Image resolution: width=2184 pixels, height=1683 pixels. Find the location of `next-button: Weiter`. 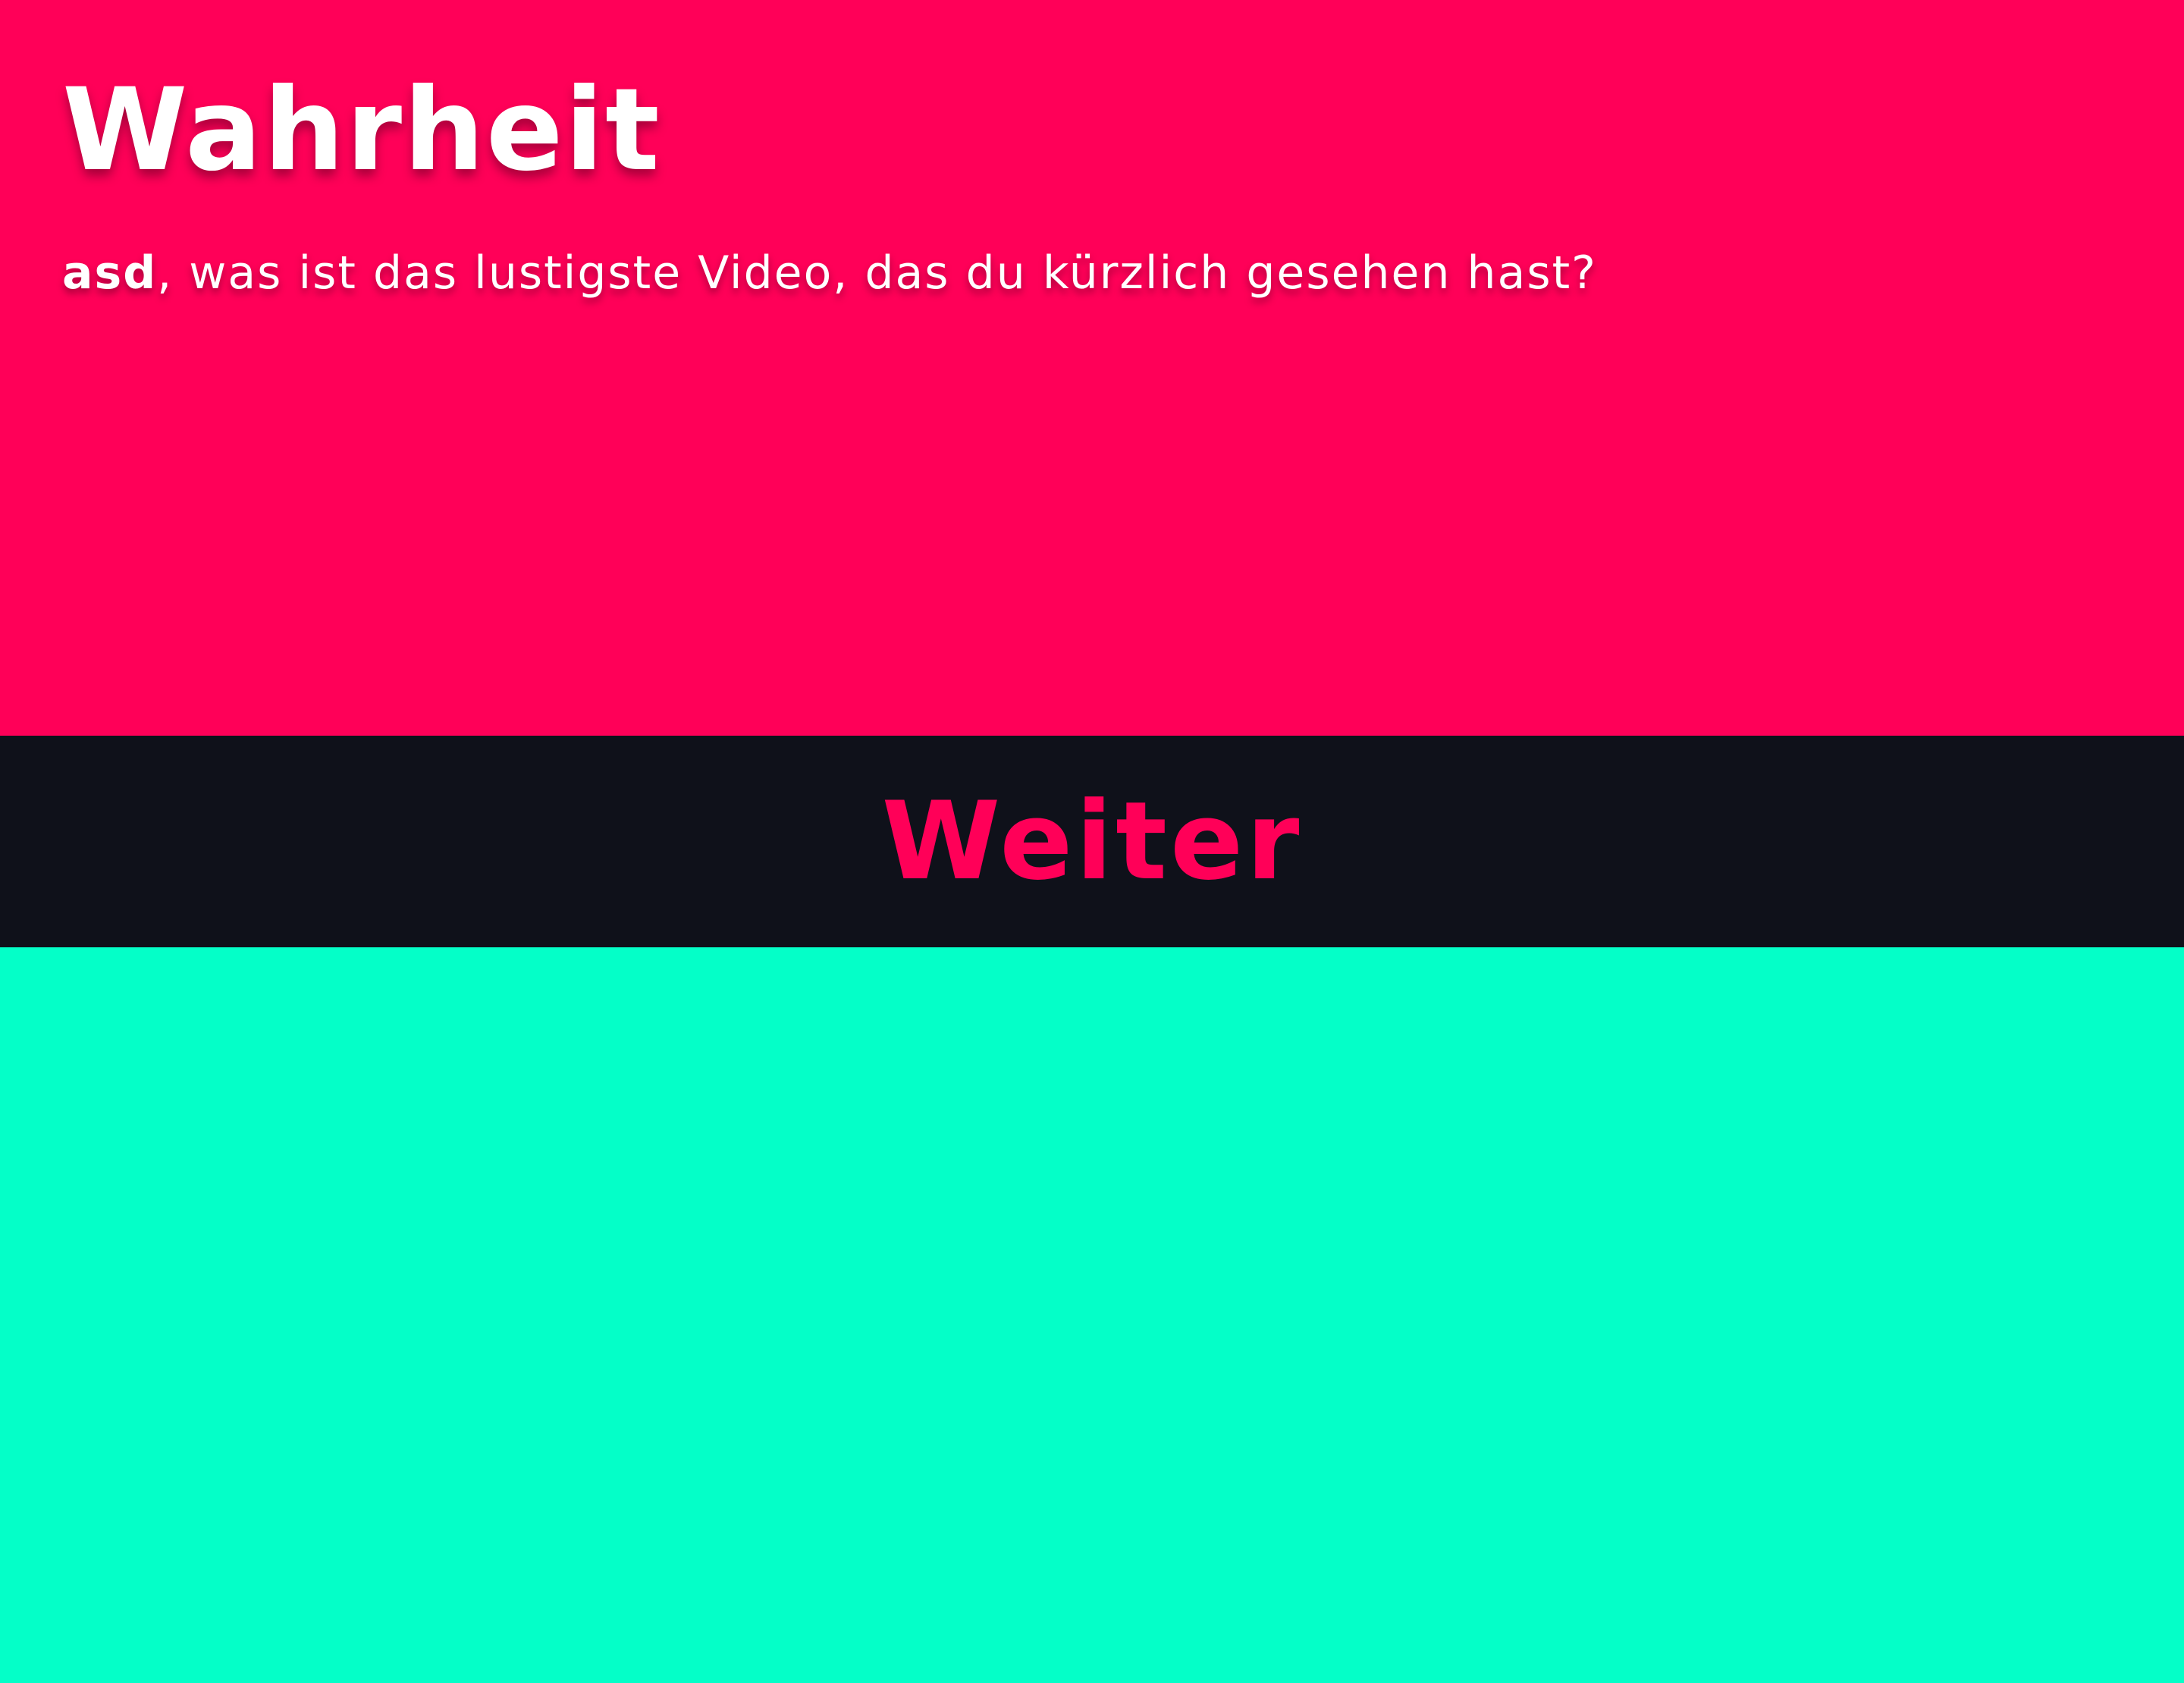

next-button: Weiter is located at coordinates (1092, 841).